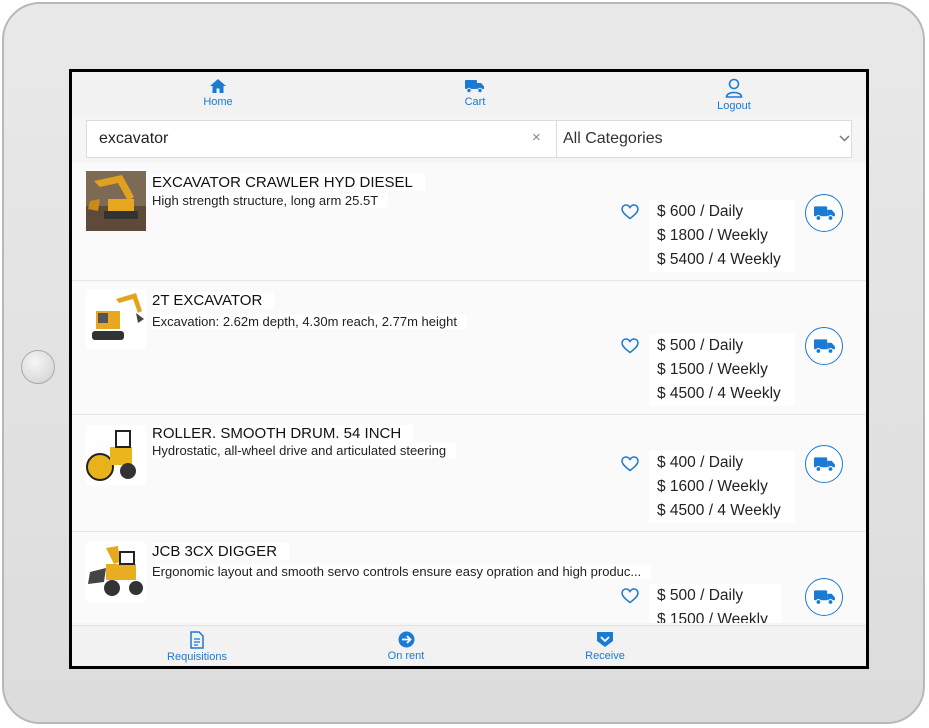 The height and width of the screenshot is (728, 929). Describe the element at coordinates (270, 200) in the screenshot. I see `item-description: High strength structure, long arm 25.5T` at that location.